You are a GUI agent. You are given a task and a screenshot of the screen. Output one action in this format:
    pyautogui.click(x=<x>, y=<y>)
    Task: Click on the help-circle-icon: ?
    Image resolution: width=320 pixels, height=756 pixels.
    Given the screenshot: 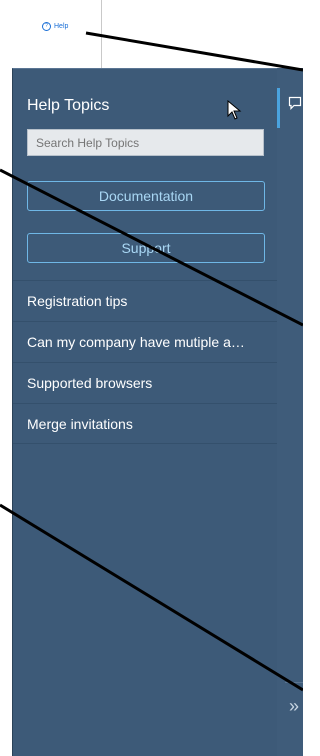 What is the action you would take?
    pyautogui.click(x=46, y=26)
    